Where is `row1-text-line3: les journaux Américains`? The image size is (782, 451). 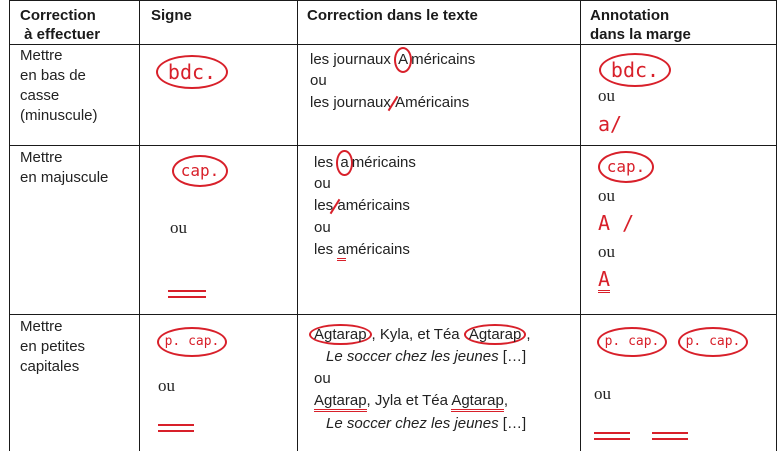 row1-text-line3: les journaux Américains is located at coordinates (389, 103).